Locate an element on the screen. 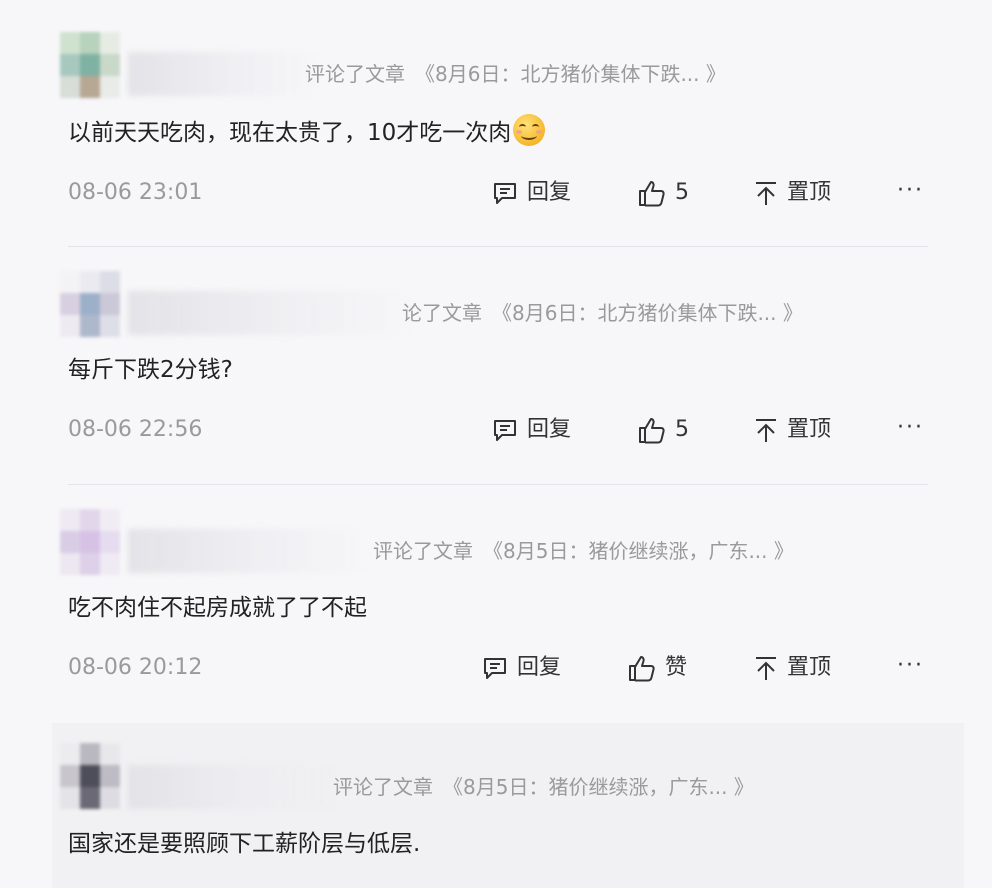  comment-text: 以前天天吃肉，现在太贵了，10才吃一次肉 is located at coordinates (307, 132).